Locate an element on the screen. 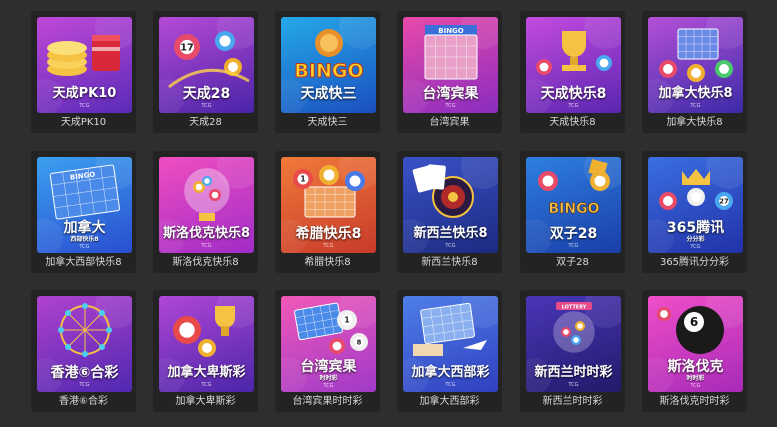  game-card: 1 希腊快乐8 TCG 希腊快乐8 is located at coordinates (327, 212).